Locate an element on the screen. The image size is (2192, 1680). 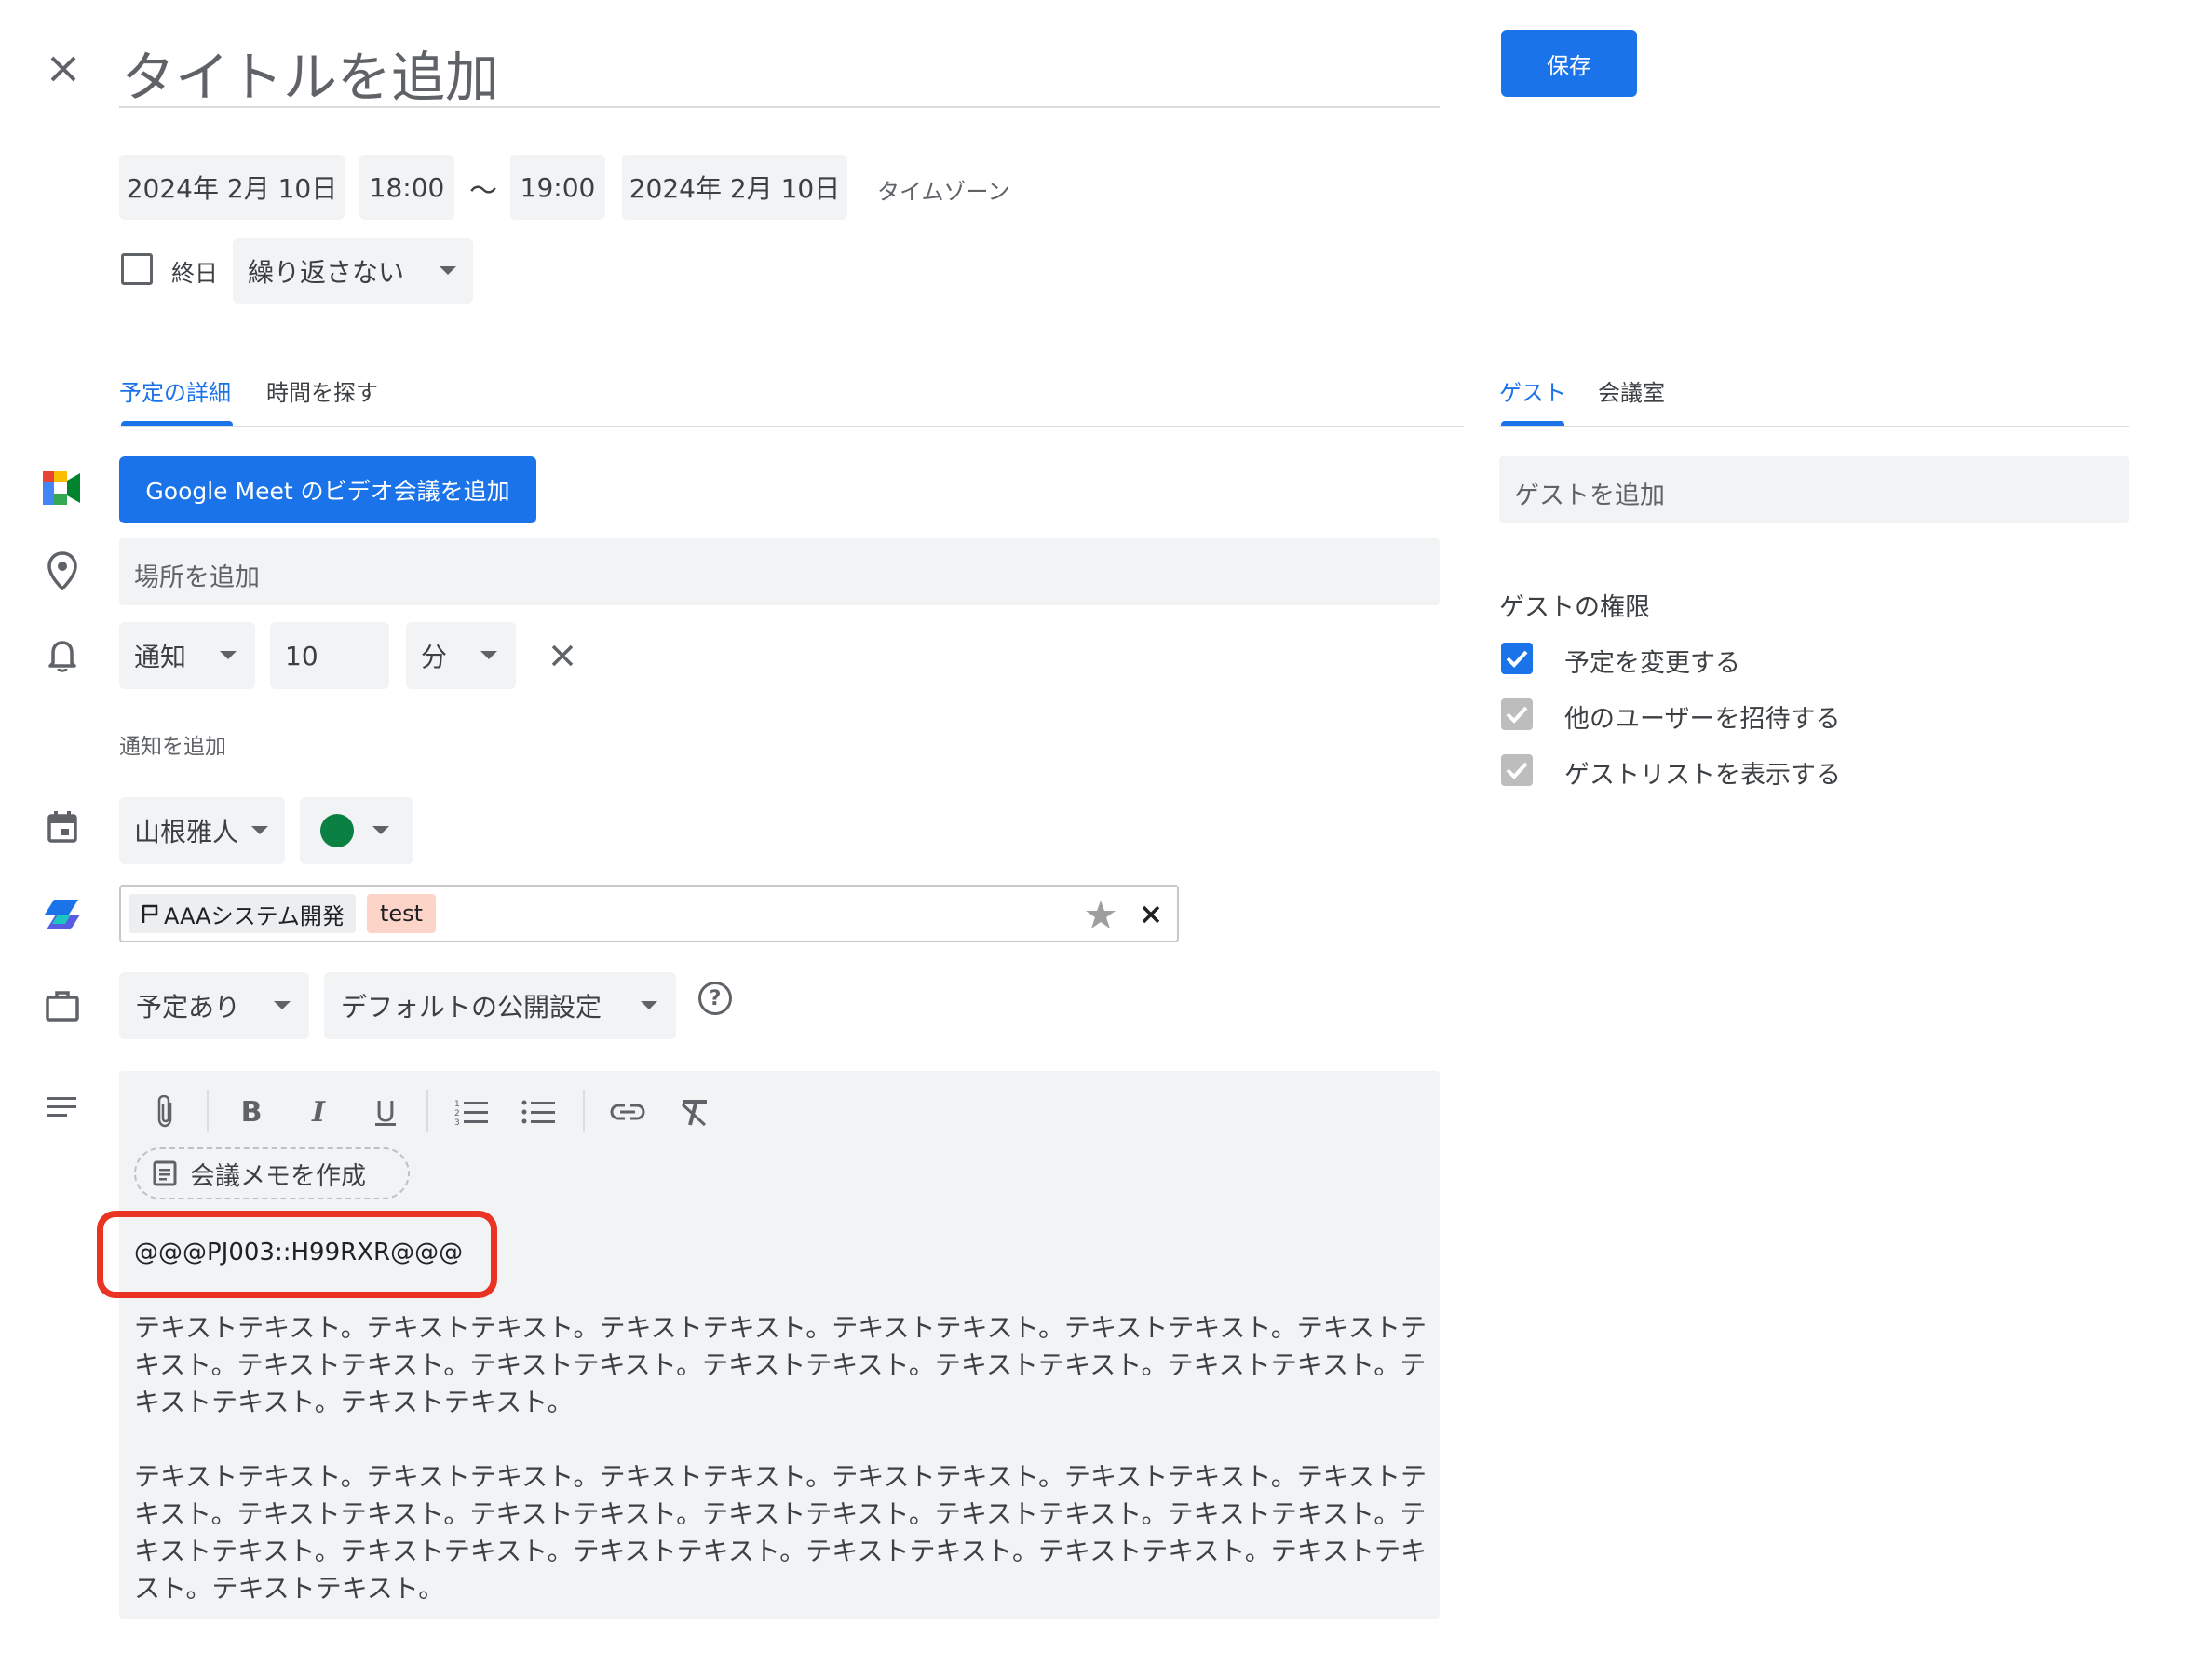
save-button: 保存 is located at coordinates (1569, 63).